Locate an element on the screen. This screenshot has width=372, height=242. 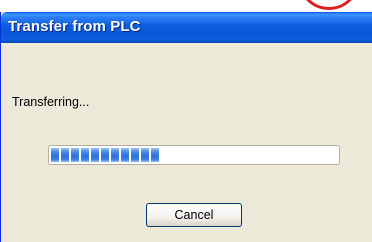
progress-fill is located at coordinates (105, 155).